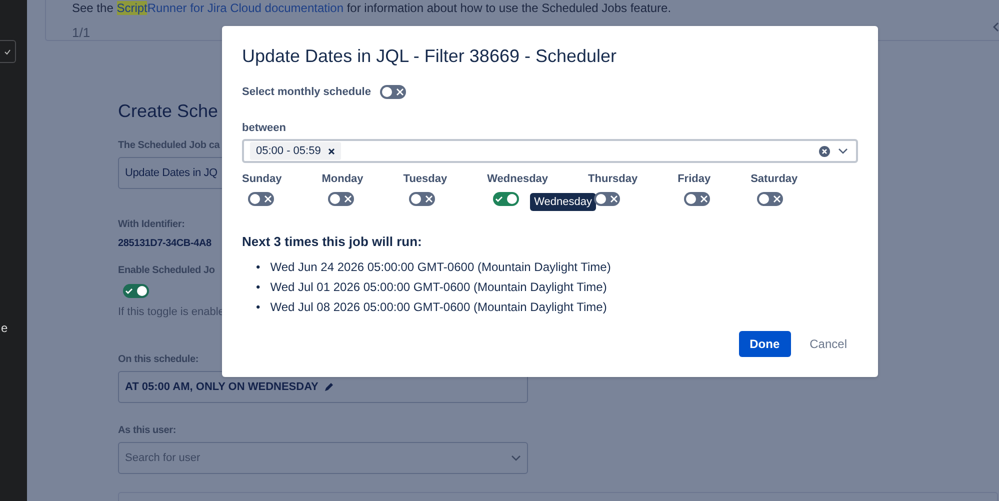 This screenshot has width=999, height=501. What do you see at coordinates (306, 92) in the screenshot?
I see `monthly-label: Select monthly schedule` at bounding box center [306, 92].